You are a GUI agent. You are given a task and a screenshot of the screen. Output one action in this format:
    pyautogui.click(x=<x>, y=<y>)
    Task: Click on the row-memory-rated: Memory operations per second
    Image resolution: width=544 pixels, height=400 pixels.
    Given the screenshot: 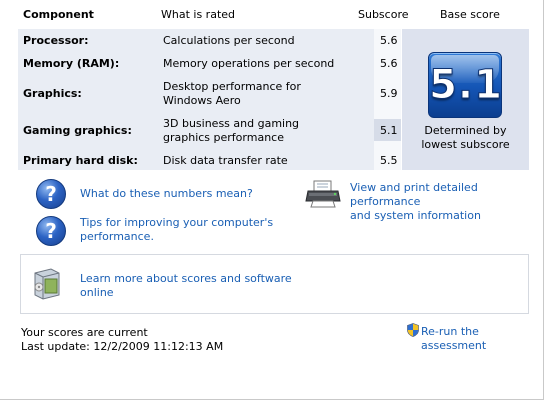 What is the action you would take?
    pyautogui.click(x=249, y=63)
    